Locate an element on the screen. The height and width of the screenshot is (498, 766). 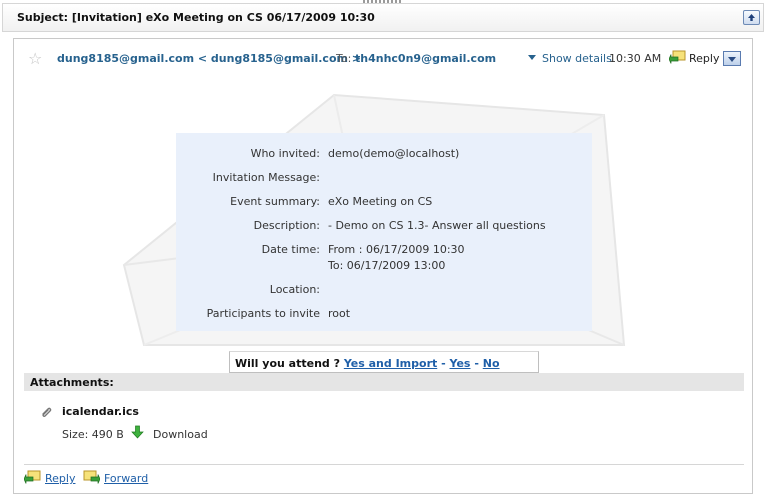
forward-icon is located at coordinates (91, 477).